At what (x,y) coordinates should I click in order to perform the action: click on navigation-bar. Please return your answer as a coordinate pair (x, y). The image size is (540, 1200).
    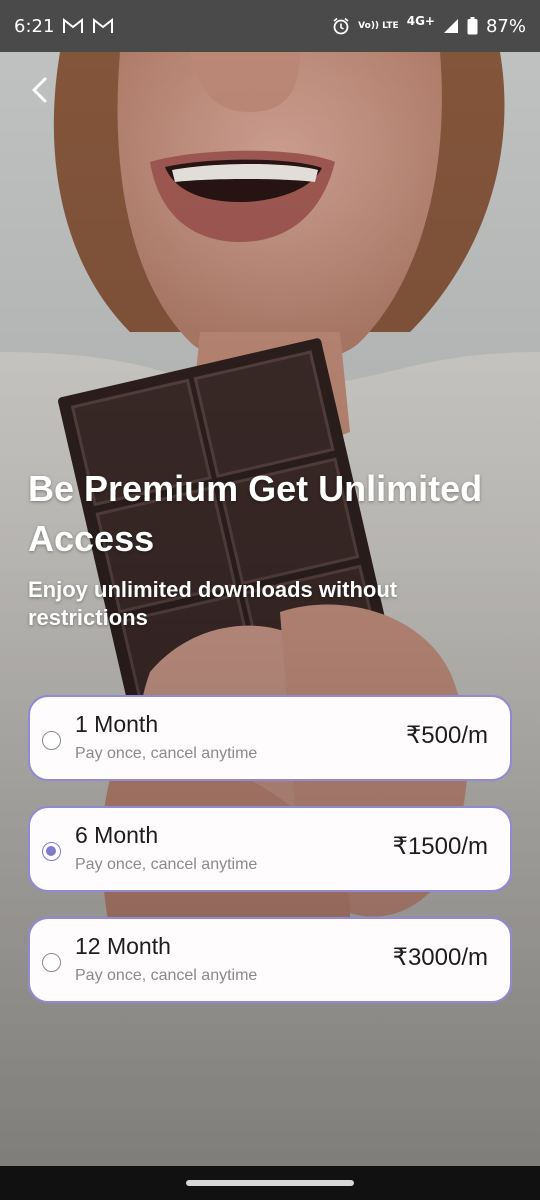
    Looking at the image, I should click on (270, 1183).